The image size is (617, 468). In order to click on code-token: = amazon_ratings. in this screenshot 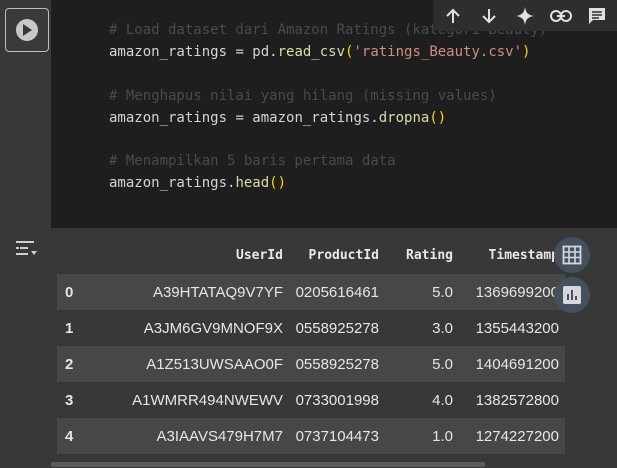, I will do `click(303, 118)`.